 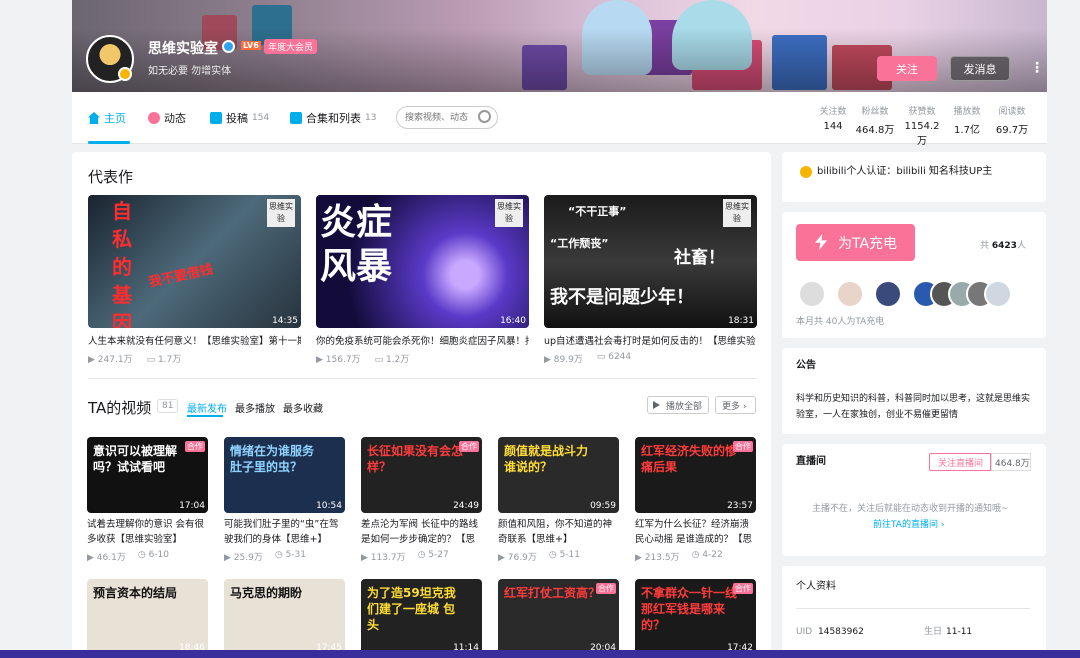 What do you see at coordinates (291, 46) in the screenshot?
I see `vip-badge: 年度大会员` at bounding box center [291, 46].